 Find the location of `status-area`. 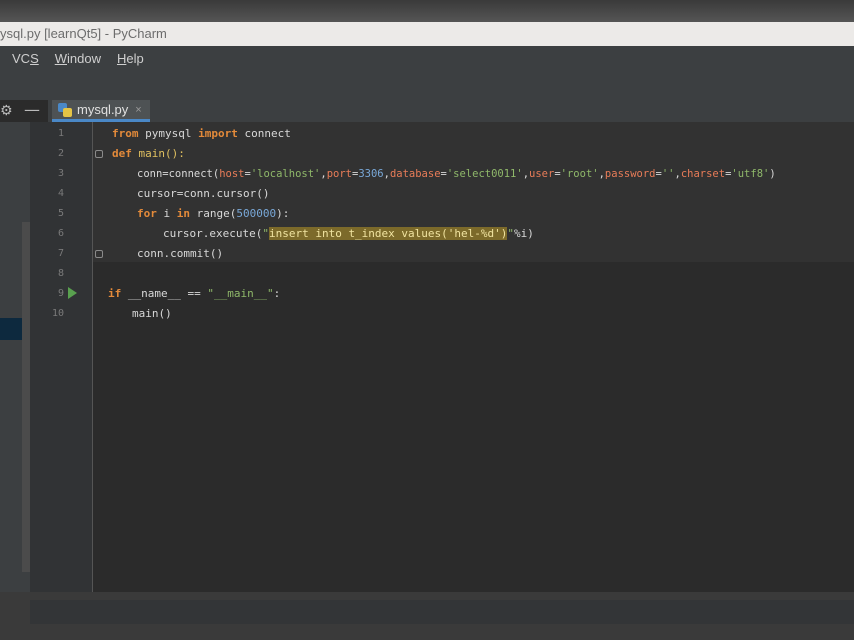

status-area is located at coordinates (427, 616).